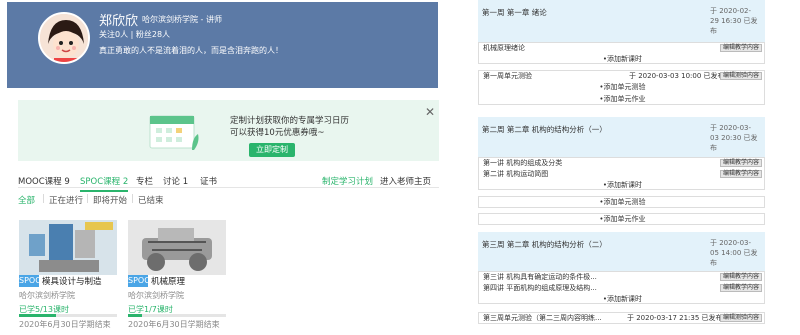 This screenshot has width=800, height=335. I want to click on test-publish-date: 于 2020-03-03 10:00 已发布, so click(677, 76).